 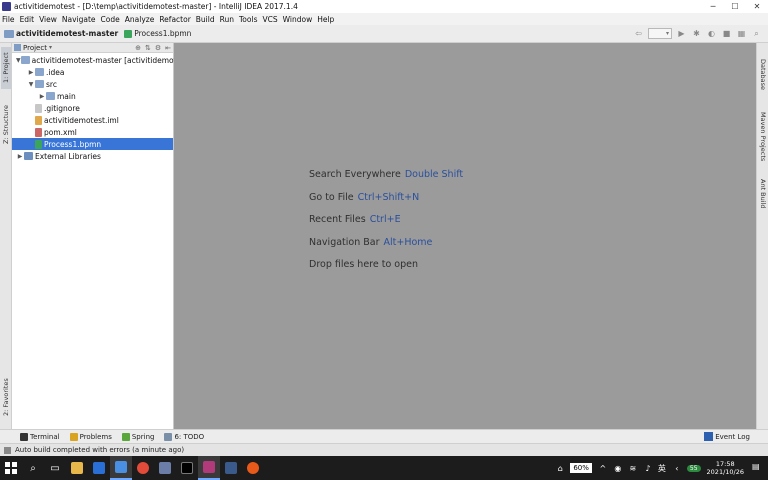 What do you see at coordinates (763, 194) in the screenshot?
I see `tab-ant-build: Ant Build` at bounding box center [763, 194].